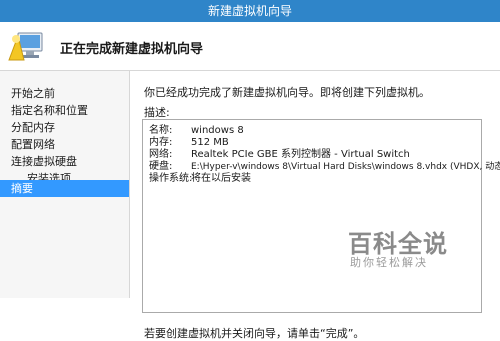 This screenshot has height=341, width=500. I want to click on window-titlebar: 新建虚拟机向导, so click(250, 11).